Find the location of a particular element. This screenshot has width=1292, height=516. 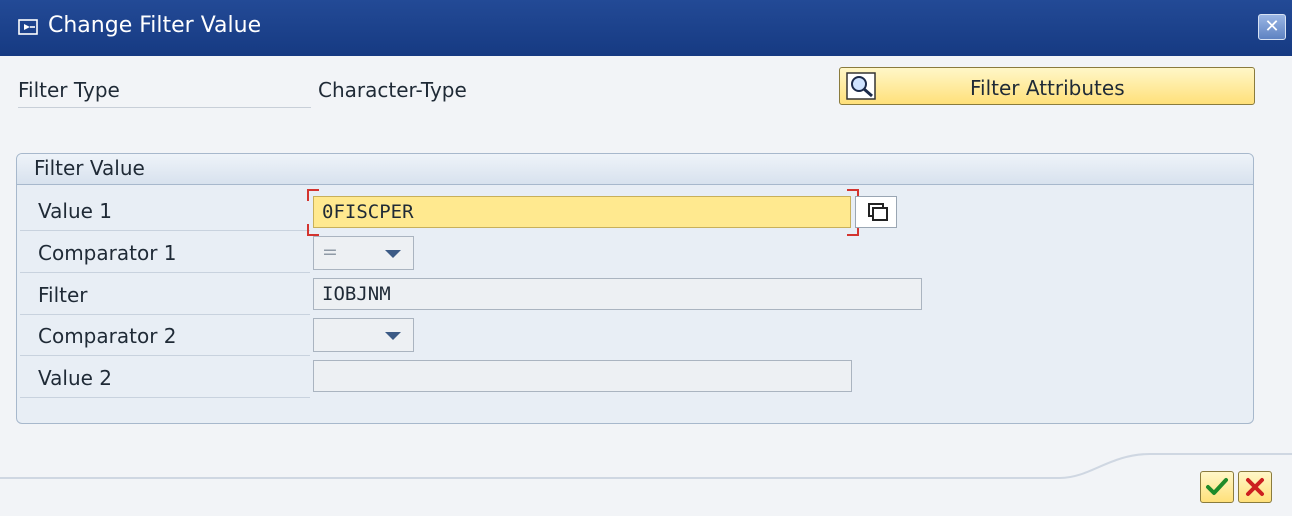

label-underline is located at coordinates (164, 107).